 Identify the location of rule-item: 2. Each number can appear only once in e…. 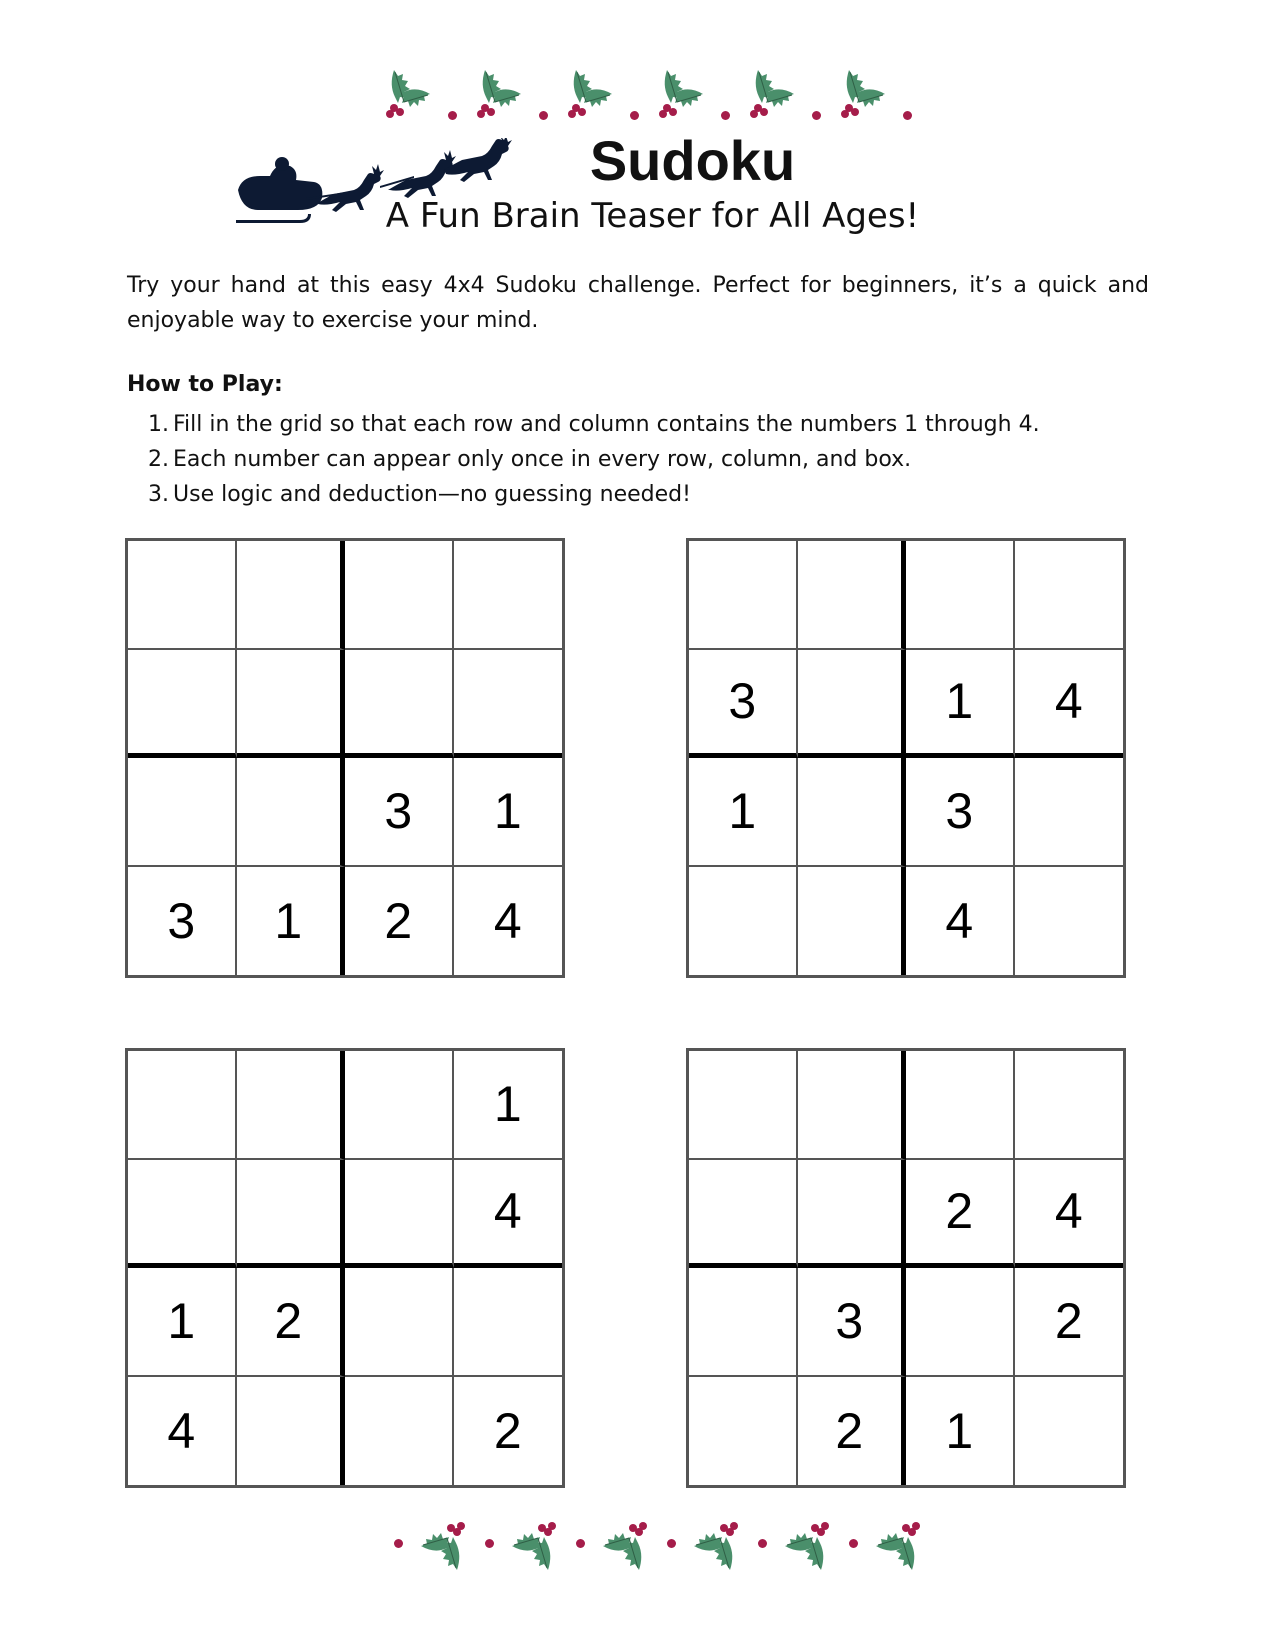
(583, 459).